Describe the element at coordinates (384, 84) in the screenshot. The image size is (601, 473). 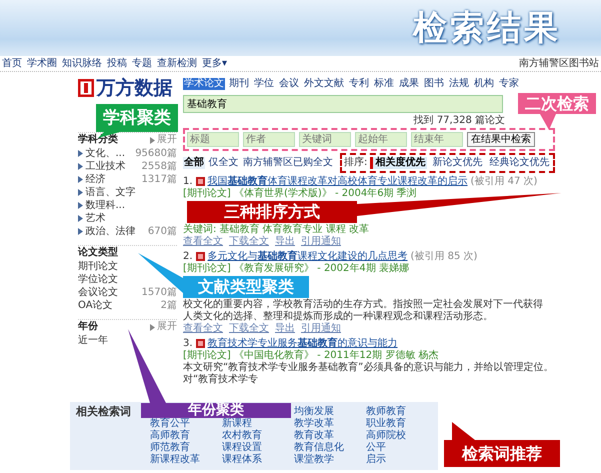
I see `search-tab: 标准` at that location.